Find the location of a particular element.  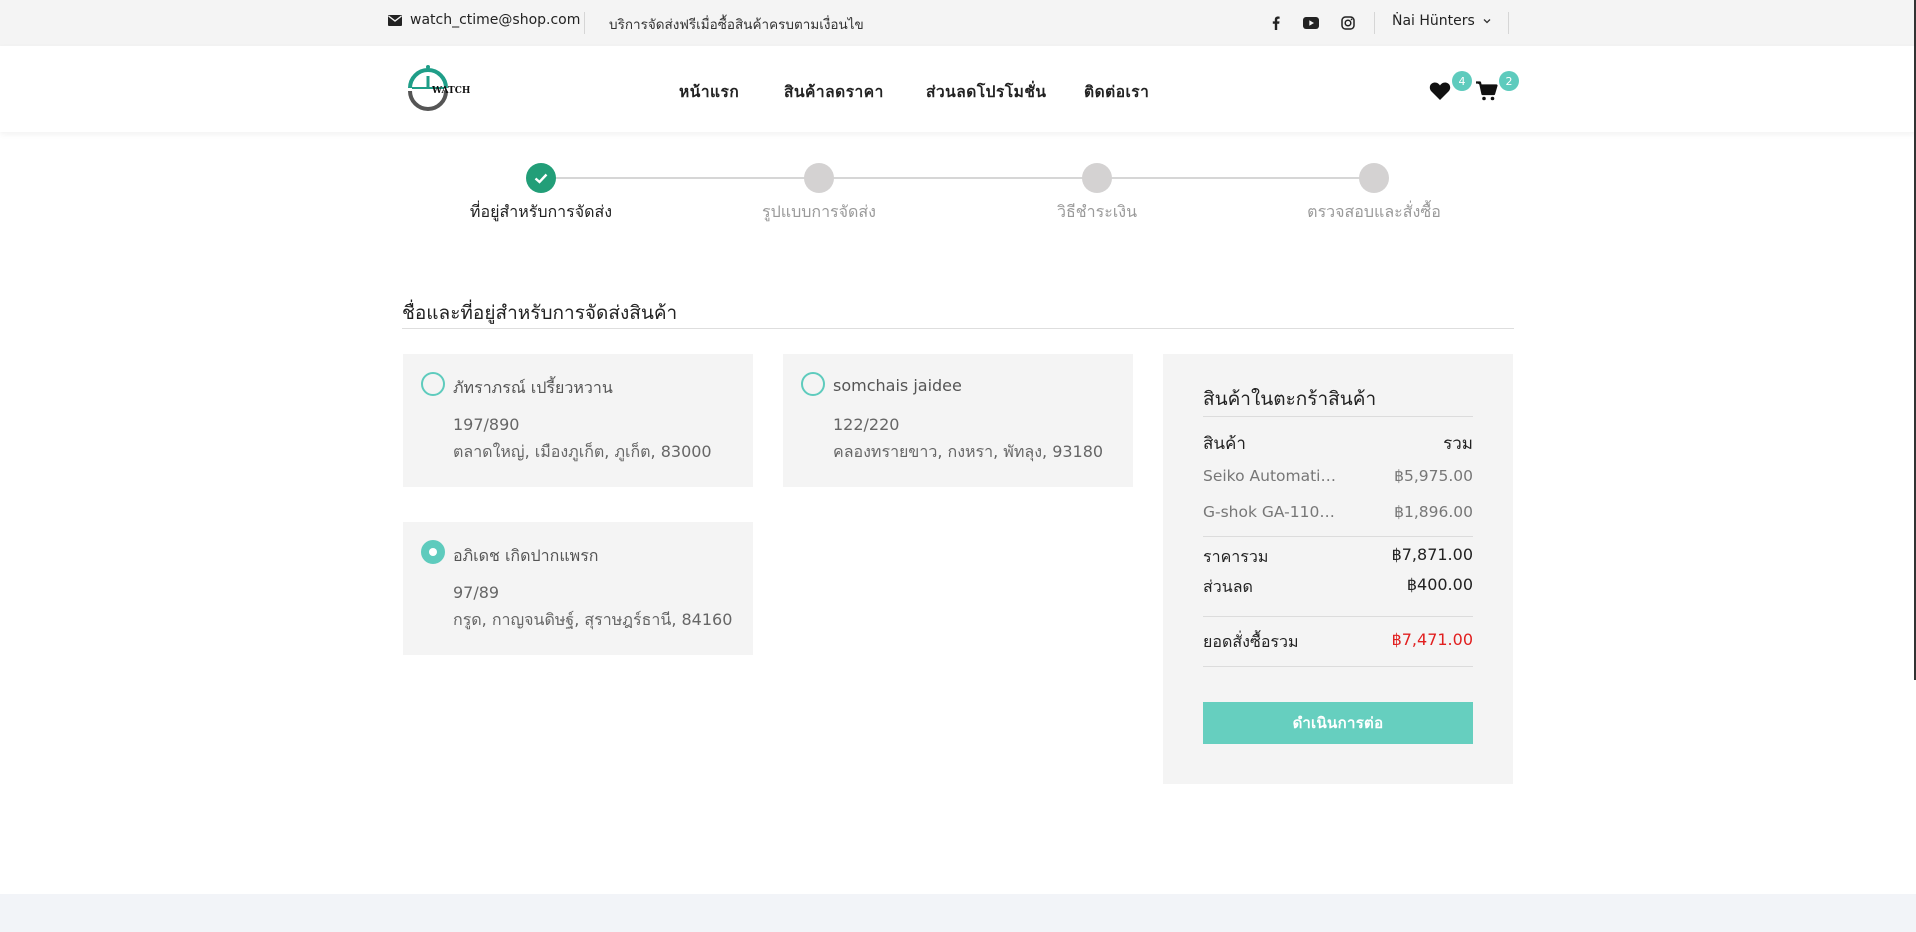

step-4-label: ตรวจสอบและสั่งซื้อ is located at coordinates (1374, 211).